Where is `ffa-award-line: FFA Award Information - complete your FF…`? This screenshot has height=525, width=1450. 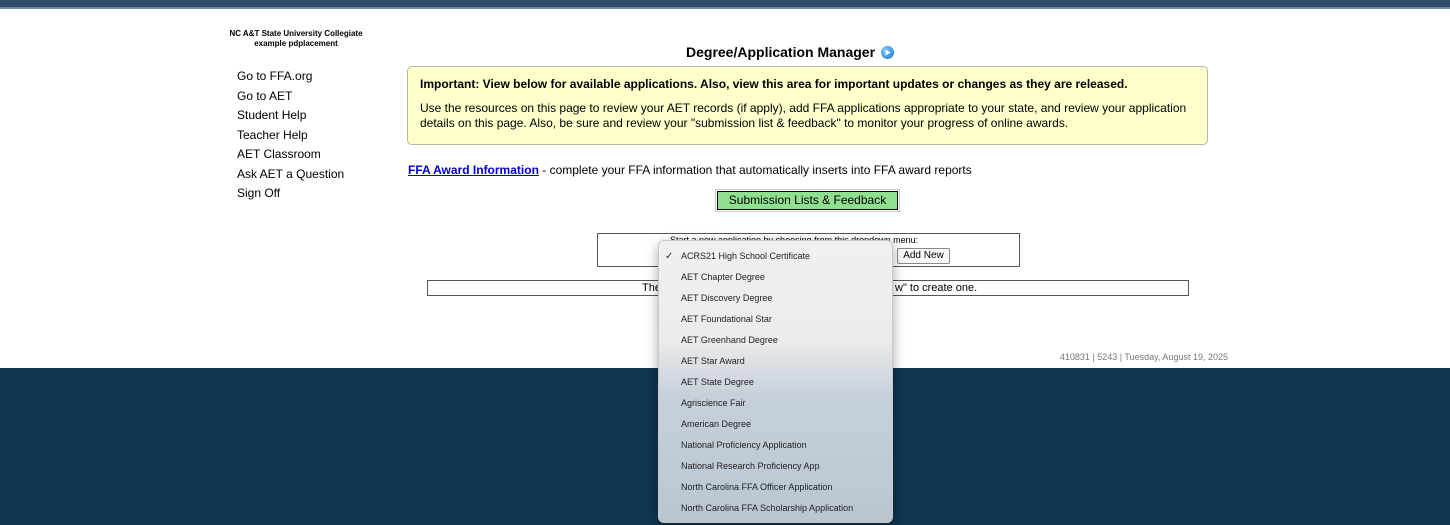 ffa-award-line: FFA Award Information - complete your FF… is located at coordinates (690, 170).